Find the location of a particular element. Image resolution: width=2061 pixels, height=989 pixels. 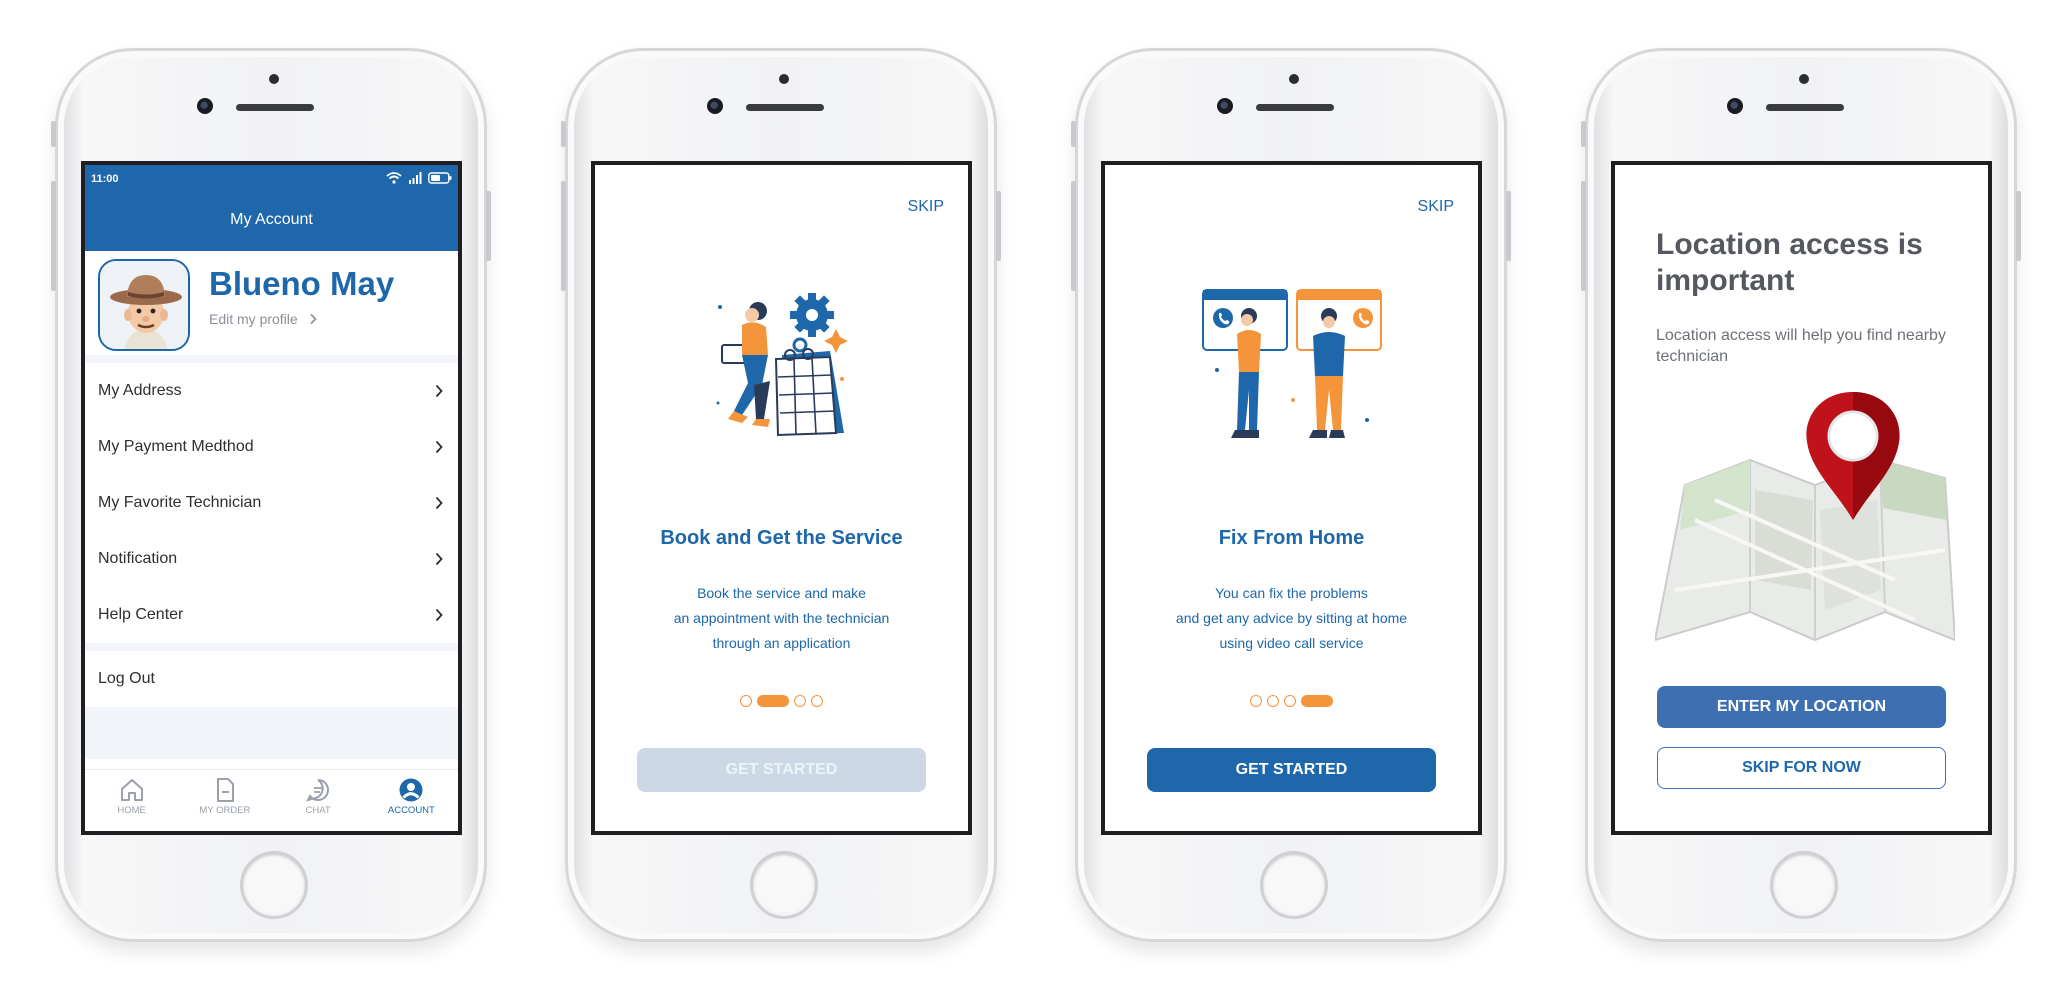

tab-label: MY ORDER is located at coordinates (225, 810).